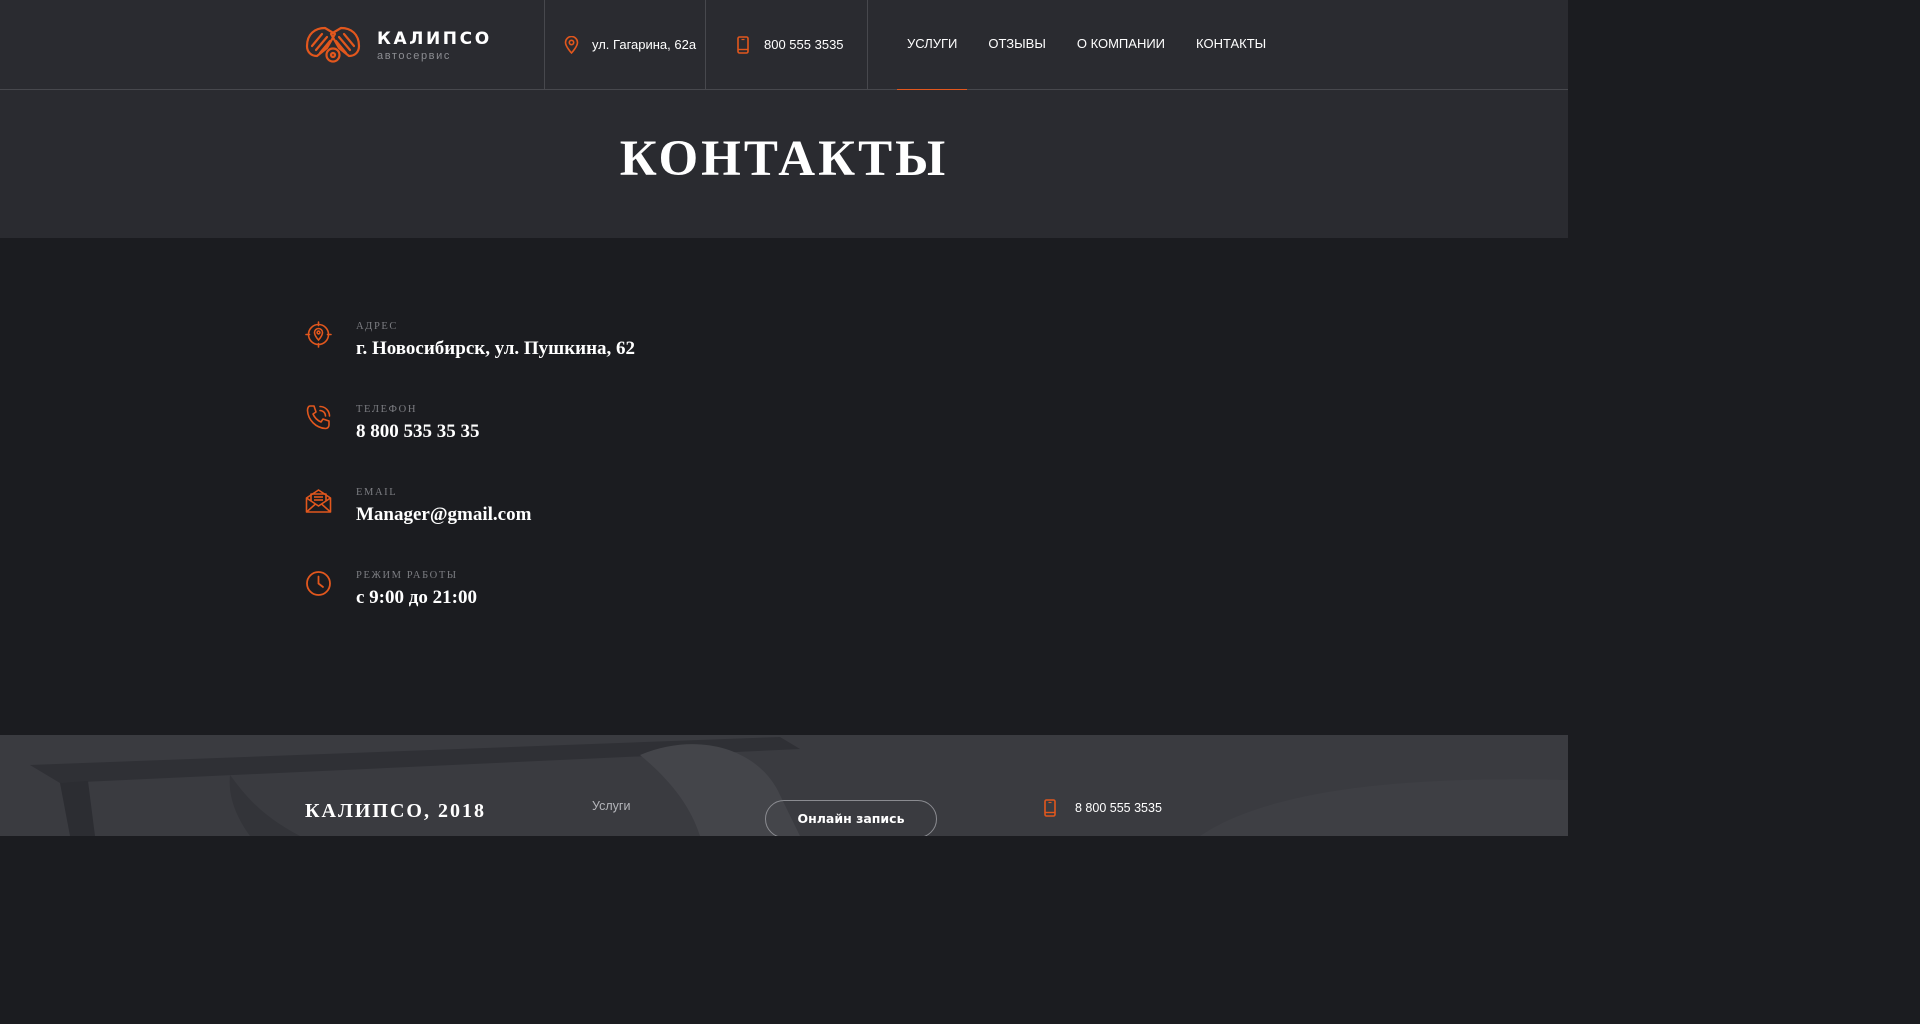 The image size is (1920, 1024). I want to click on nav-item-about: О КОМПАНИИ, so click(1121, 45).